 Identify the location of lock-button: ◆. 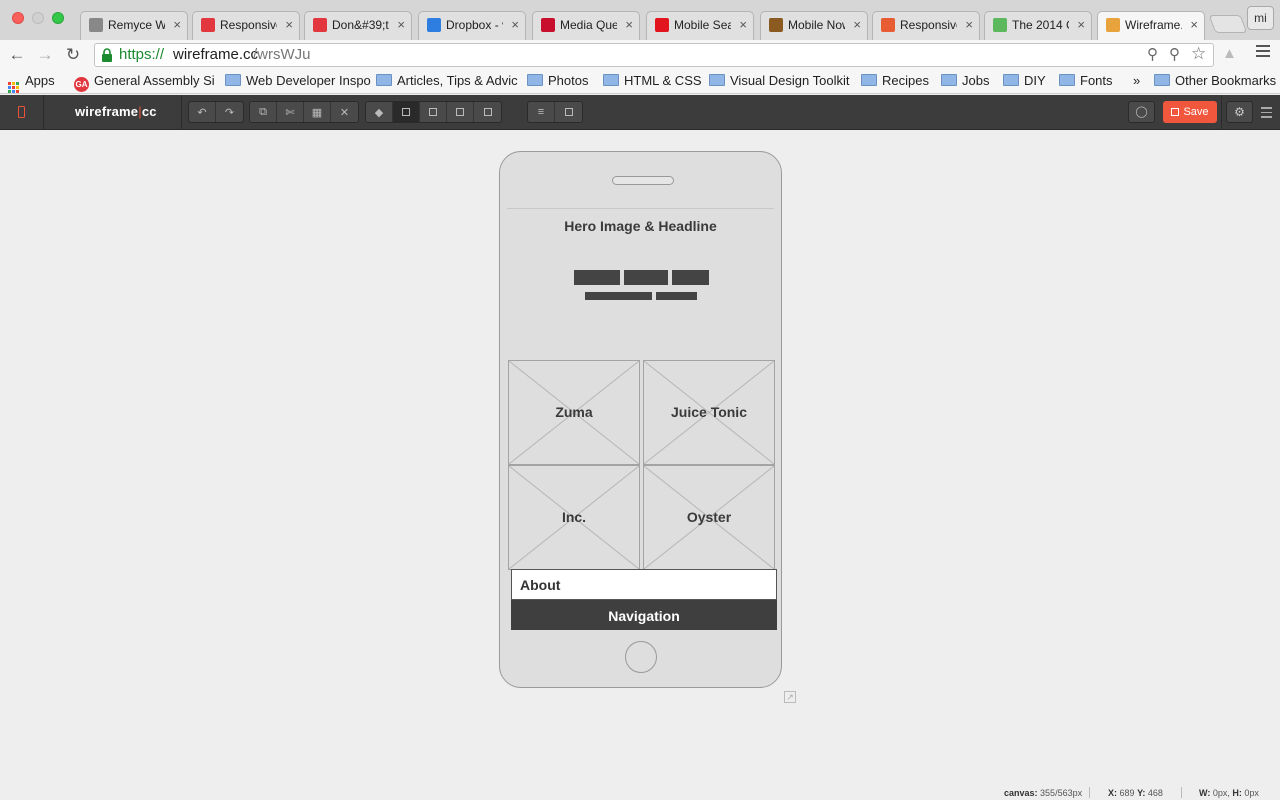
(379, 112).